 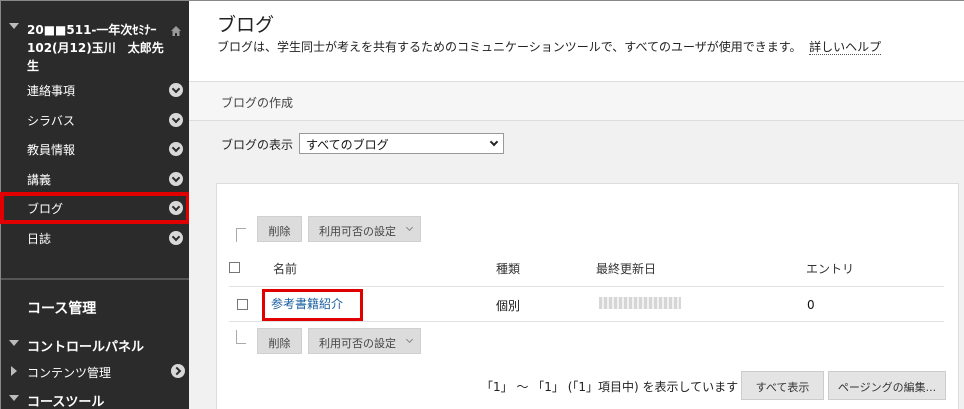 I want to click on action-bar: ブログの作成, so click(x=576, y=101).